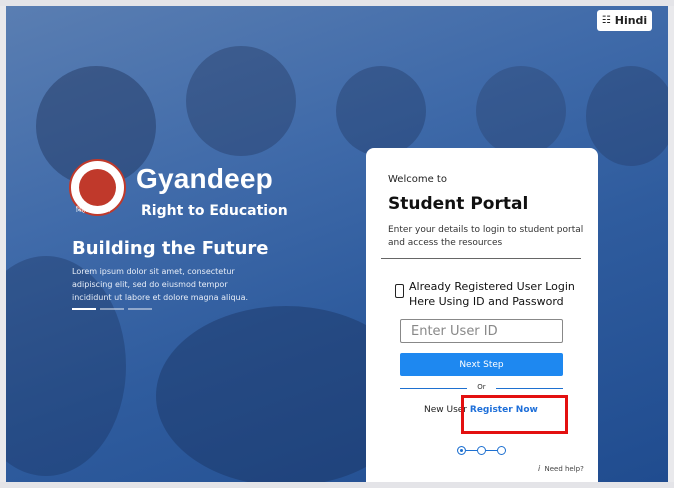 Image resolution: width=674 pixels, height=488 pixels. I want to click on step-2-dot, so click(481, 450).